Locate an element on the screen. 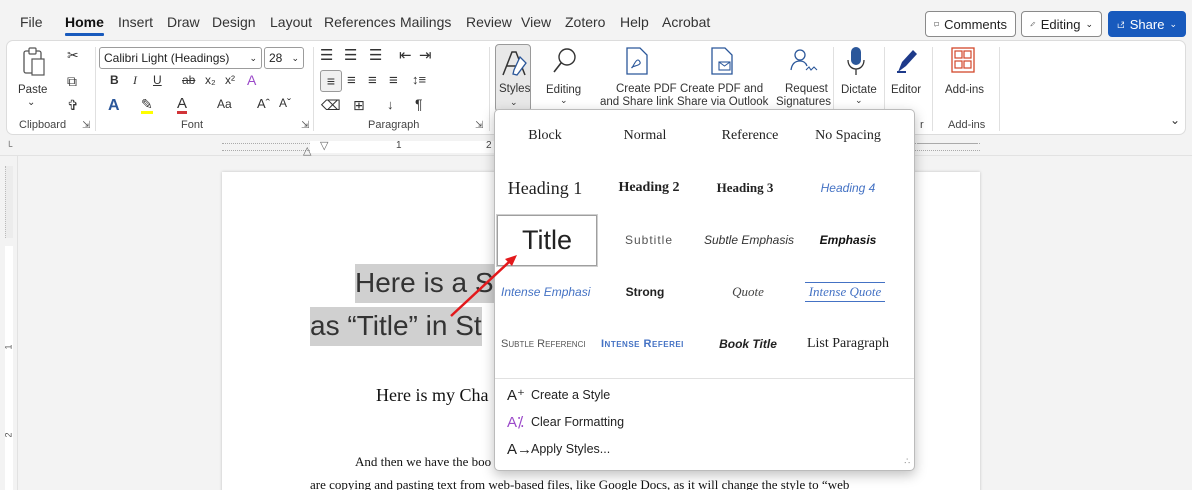  bullets-icon: ☰ is located at coordinates (326, 55).